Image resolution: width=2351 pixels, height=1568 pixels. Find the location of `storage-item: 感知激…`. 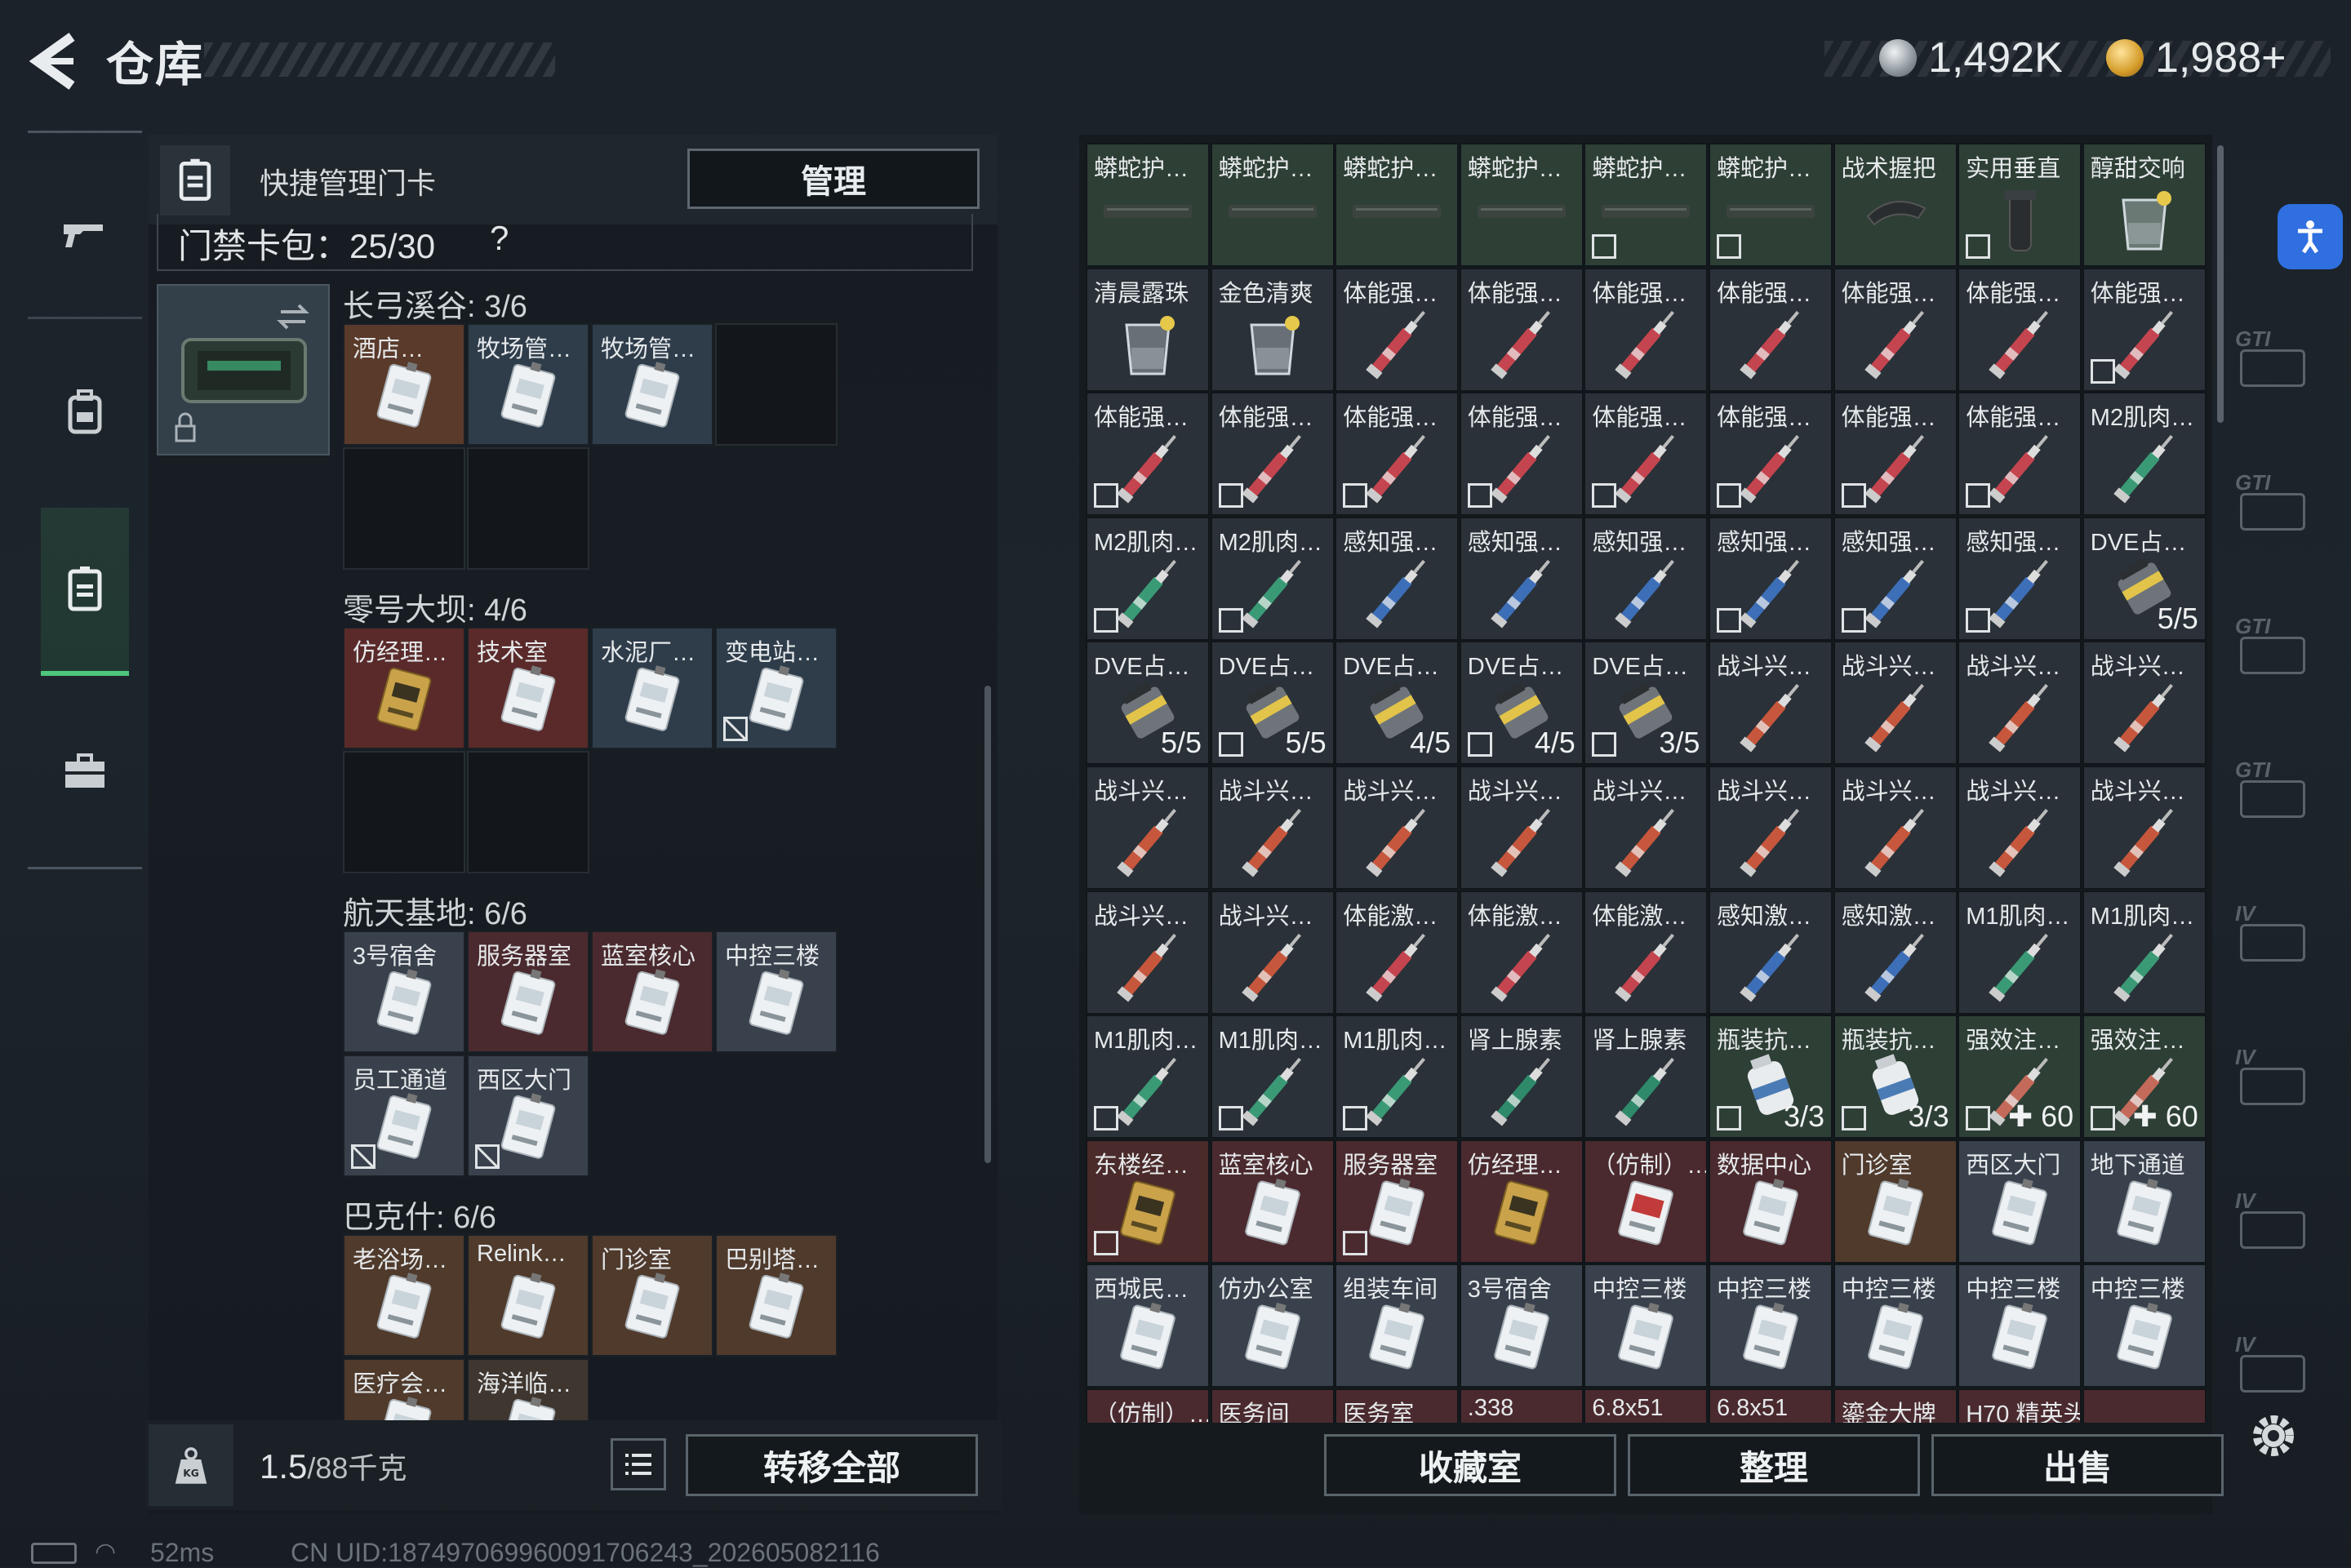

storage-item: 感知激… is located at coordinates (1771, 952).